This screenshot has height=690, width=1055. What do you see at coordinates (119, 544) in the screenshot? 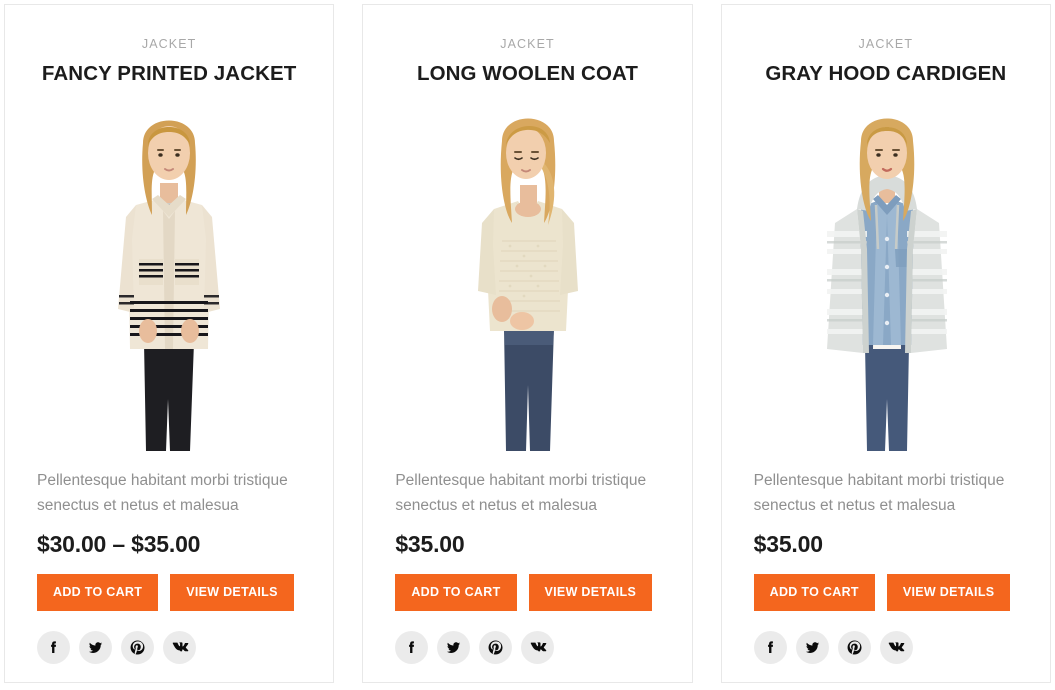
I see `product-price: $30.00 – $35.00` at bounding box center [119, 544].